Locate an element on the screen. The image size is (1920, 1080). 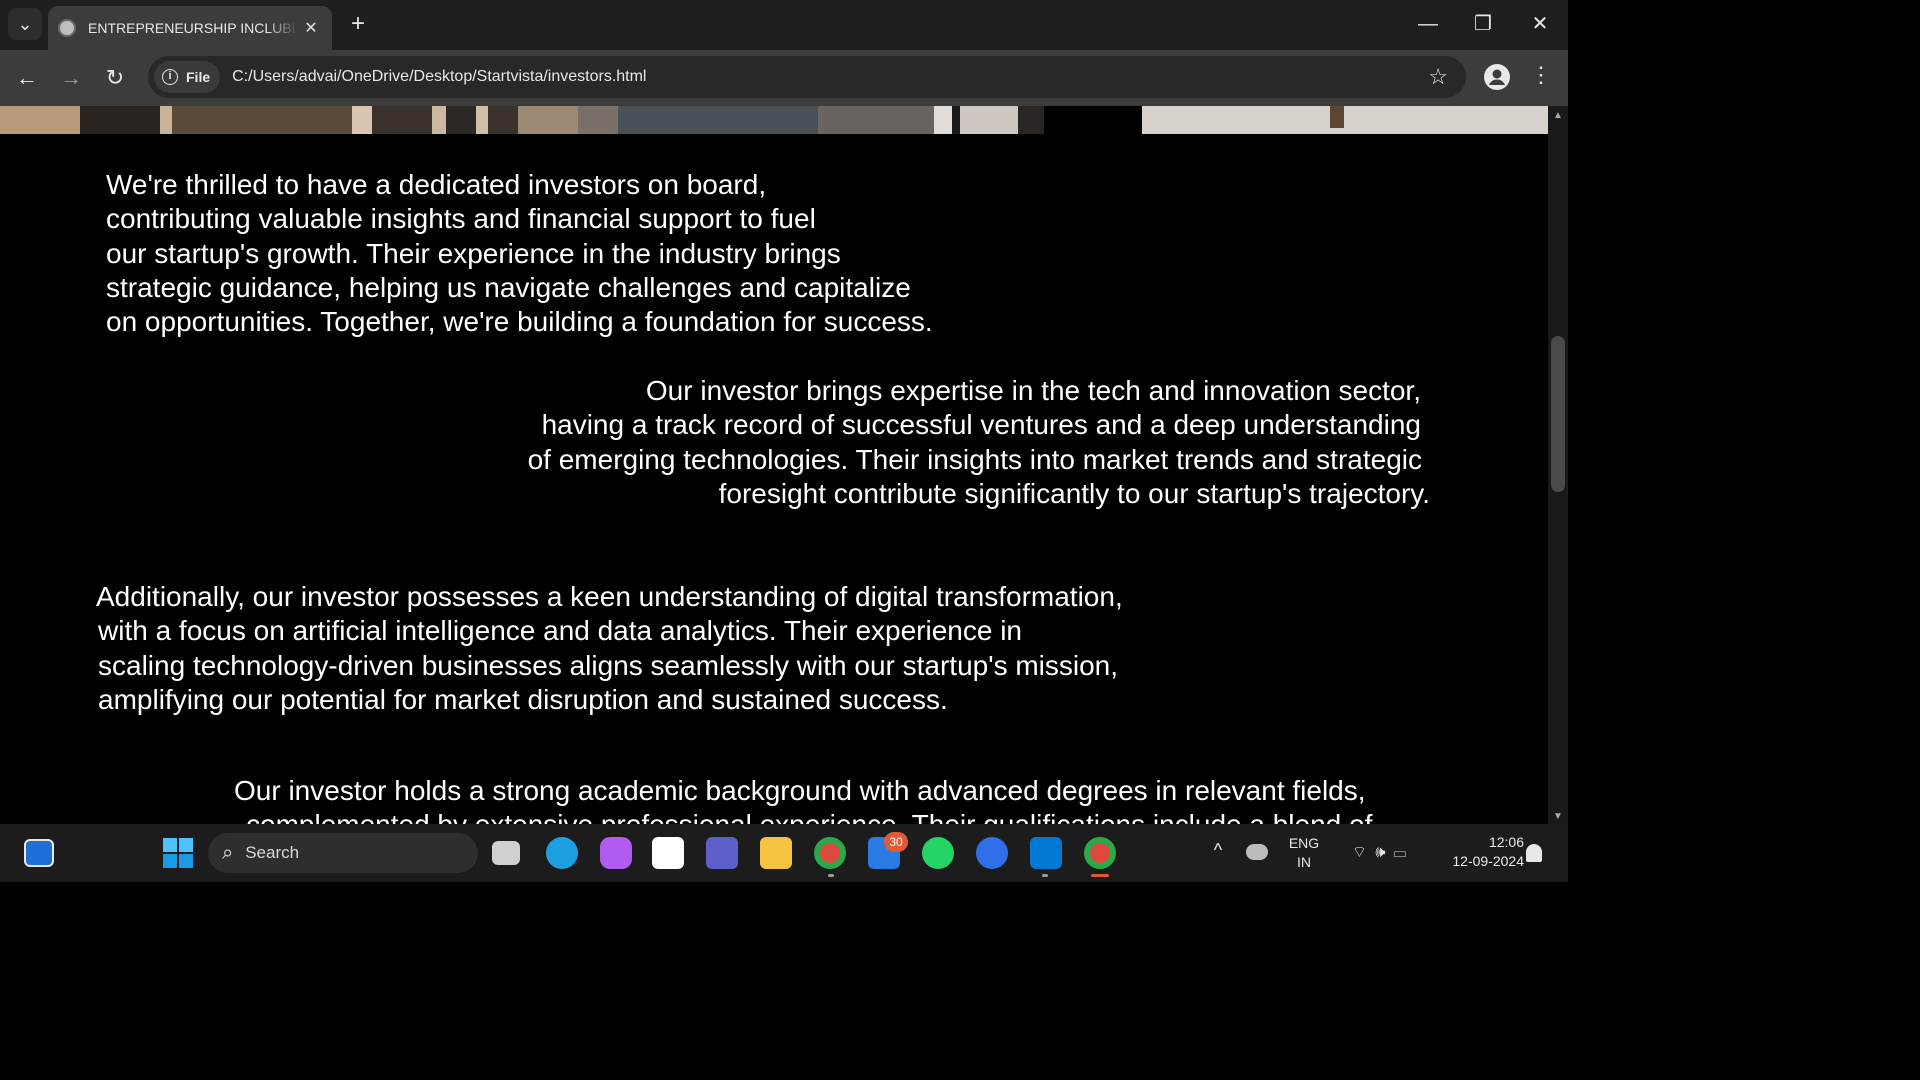
clock-date: 12-09-2024 is located at coordinates (1477, 861).